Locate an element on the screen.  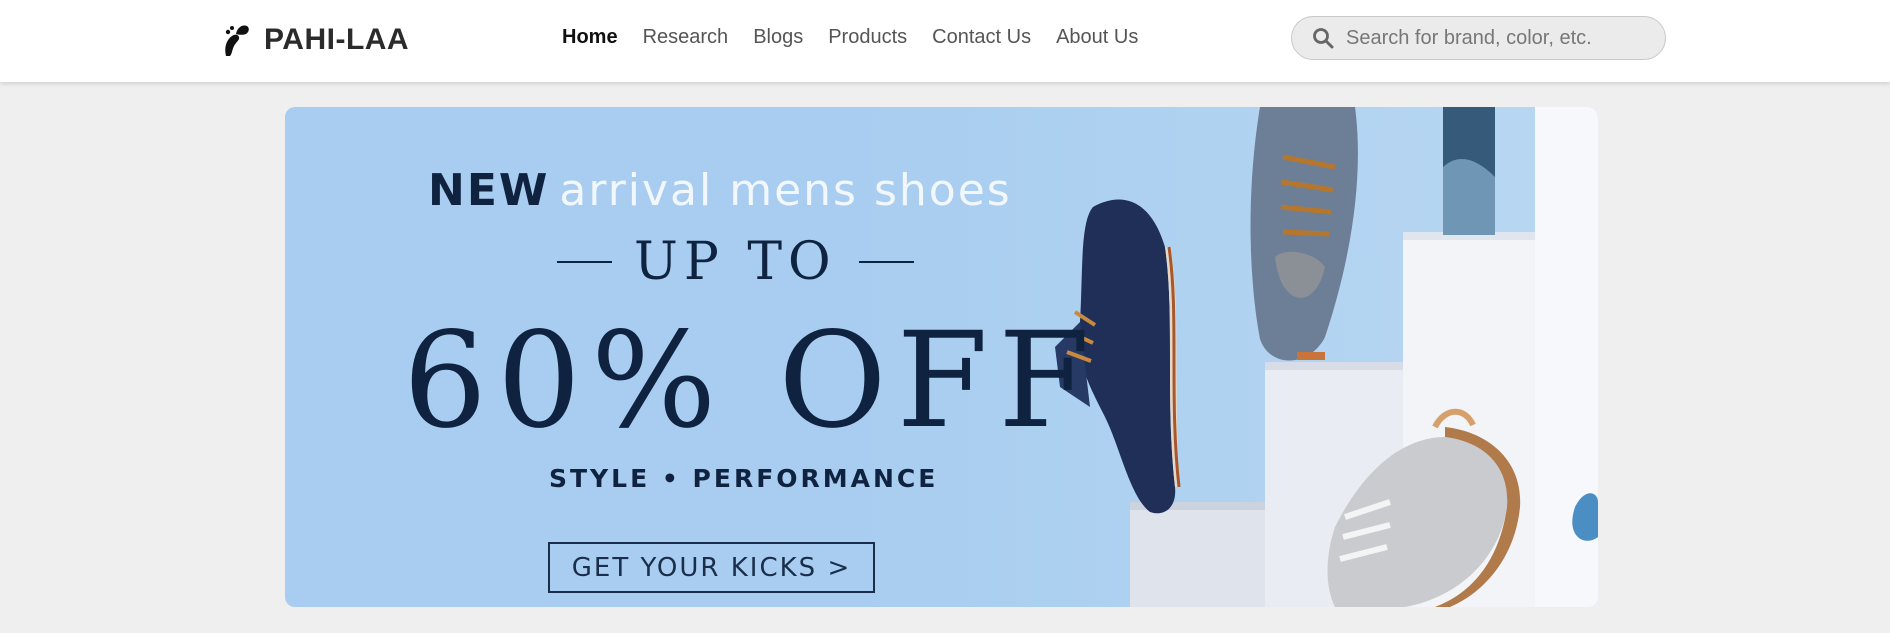
search-icon is located at coordinates (1323, 38).